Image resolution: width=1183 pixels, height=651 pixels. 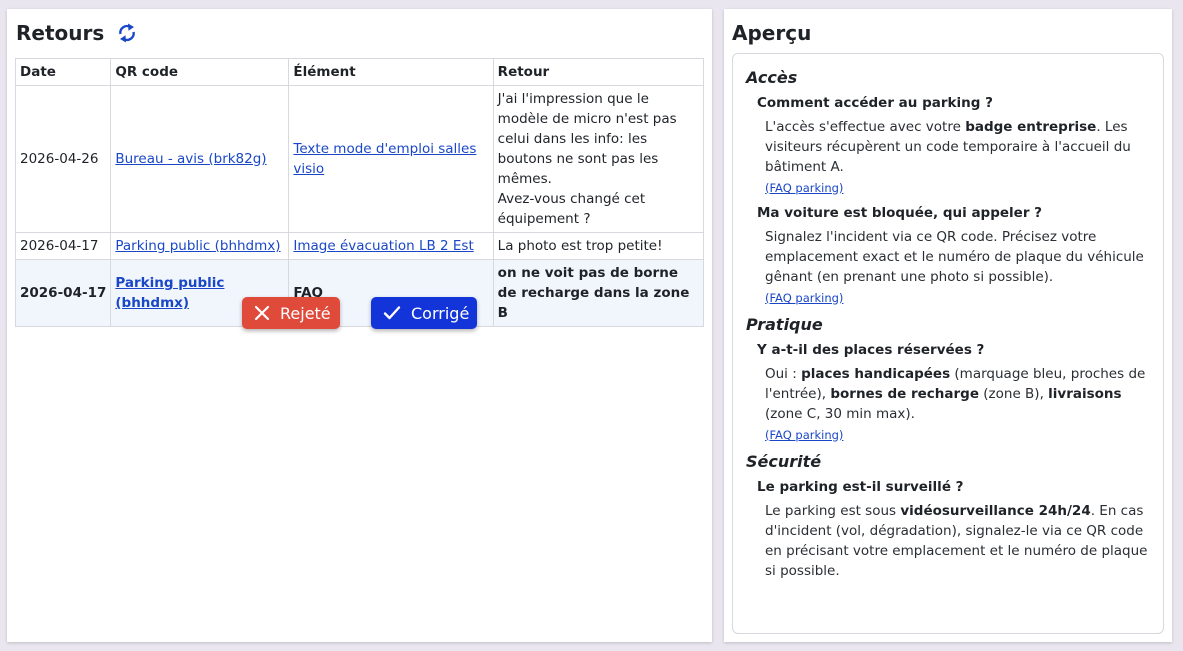 I want to click on column-header-element: Élément, so click(x=391, y=72).